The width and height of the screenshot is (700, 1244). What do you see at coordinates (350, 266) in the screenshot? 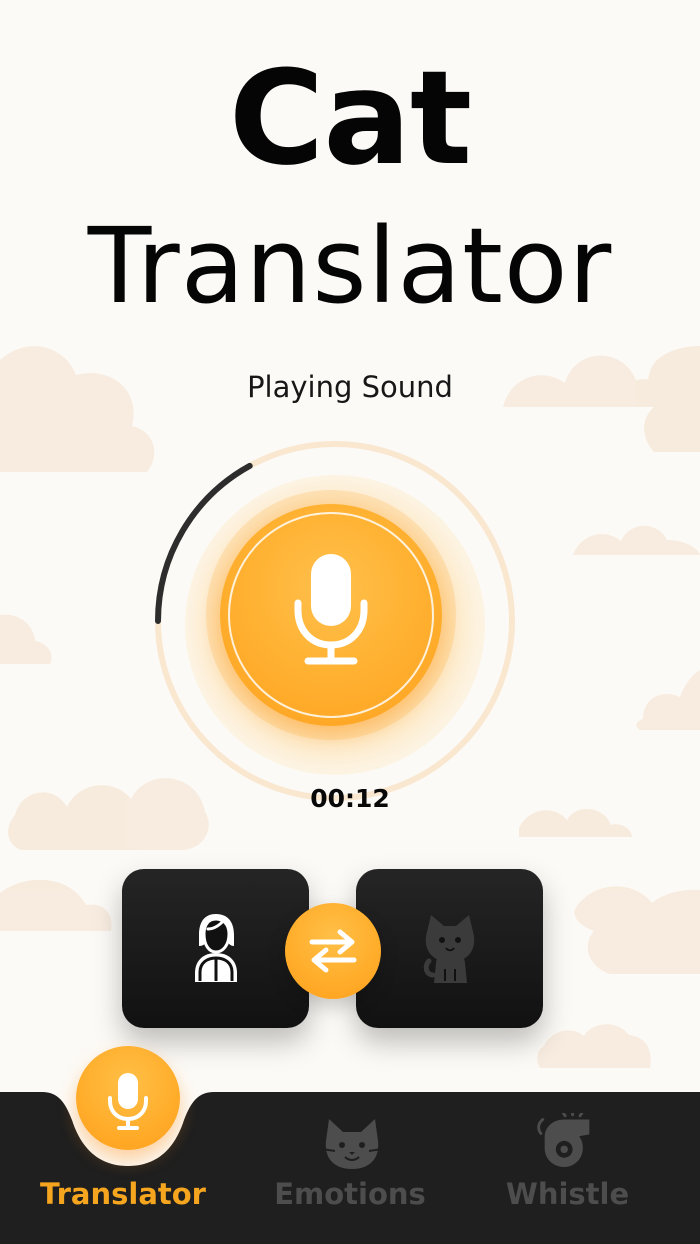
I see `title-translator: Translator` at bounding box center [350, 266].